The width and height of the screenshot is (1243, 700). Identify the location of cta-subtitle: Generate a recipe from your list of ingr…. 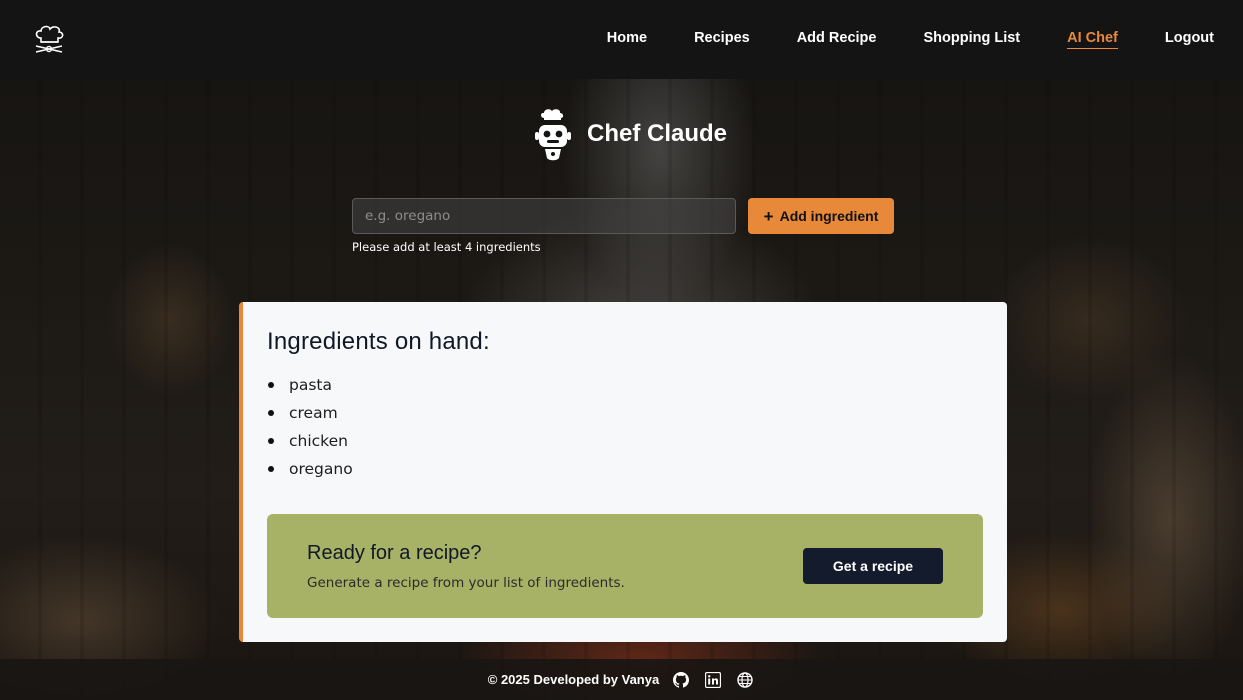
(466, 582).